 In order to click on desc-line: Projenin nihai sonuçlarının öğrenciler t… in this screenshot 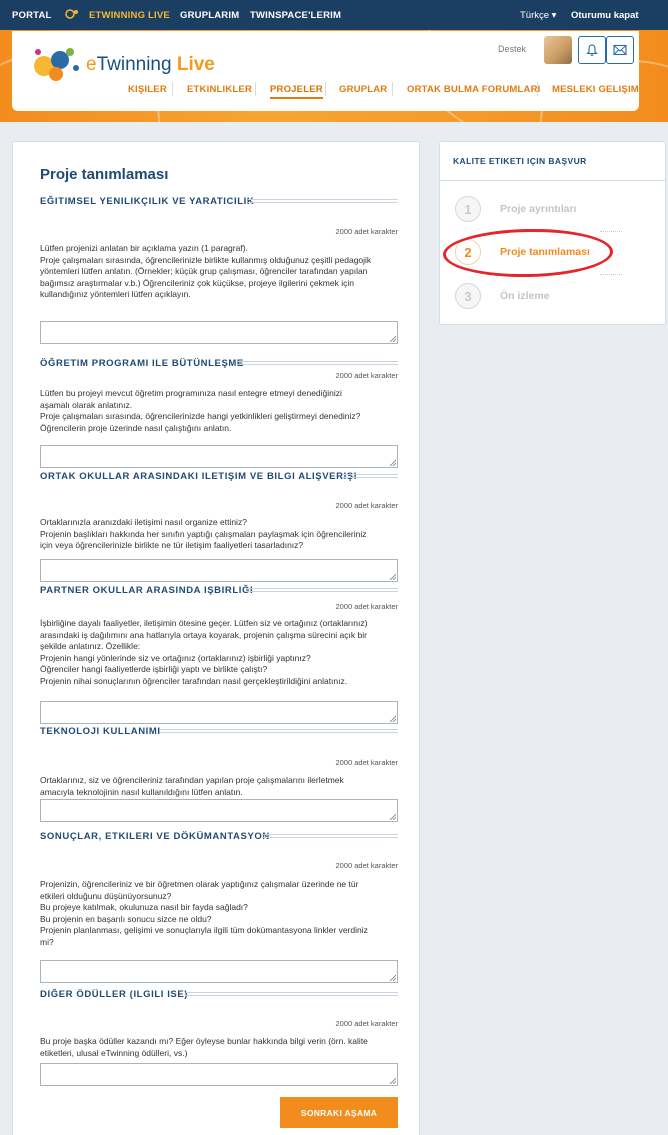, I will do `click(194, 680)`.